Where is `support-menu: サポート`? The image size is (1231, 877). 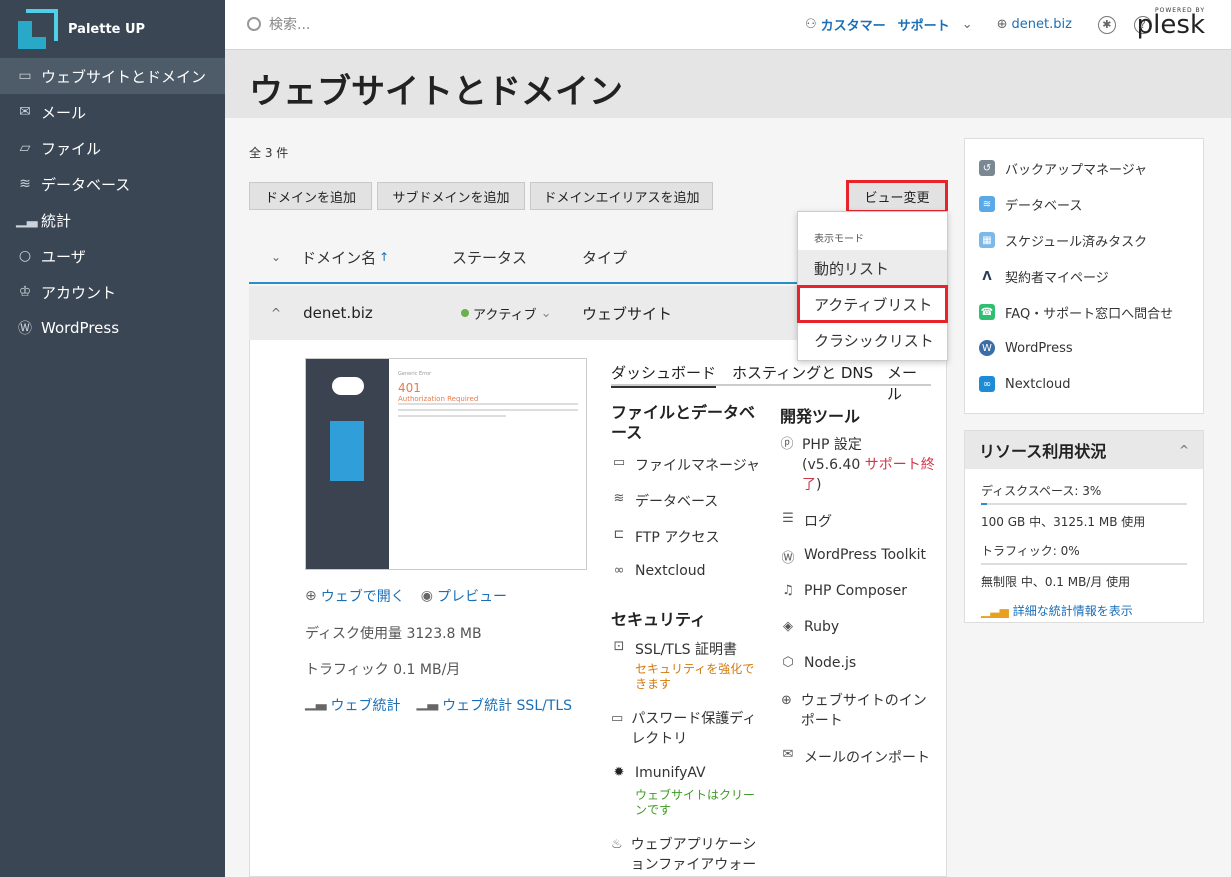 support-menu: サポート is located at coordinates (924, 24).